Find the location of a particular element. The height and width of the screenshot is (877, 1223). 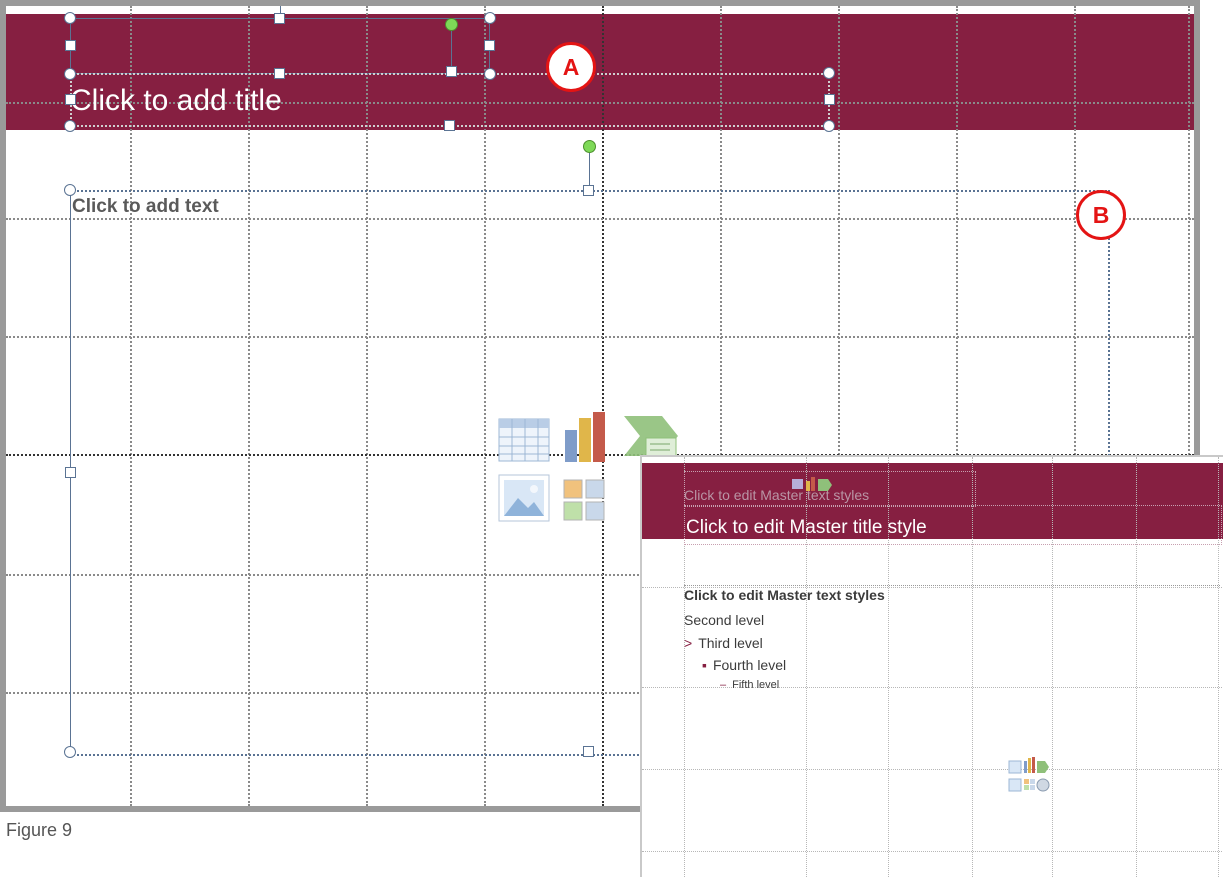

master-content-icons is located at coordinates (1029, 774).